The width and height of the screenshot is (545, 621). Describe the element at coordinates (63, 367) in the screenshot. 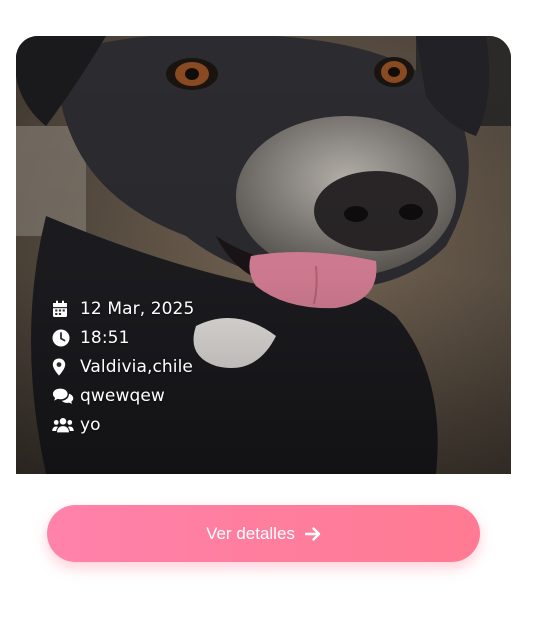

I see `map-pin-icon` at that location.